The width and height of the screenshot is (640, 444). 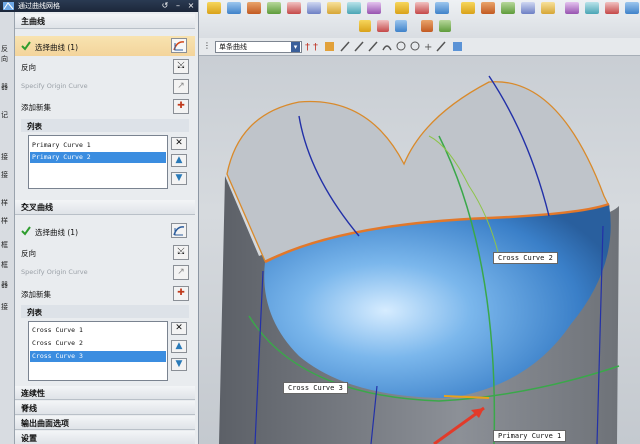 What do you see at coordinates (365, 26) in the screenshot?
I see `snap-icon` at bounding box center [365, 26].